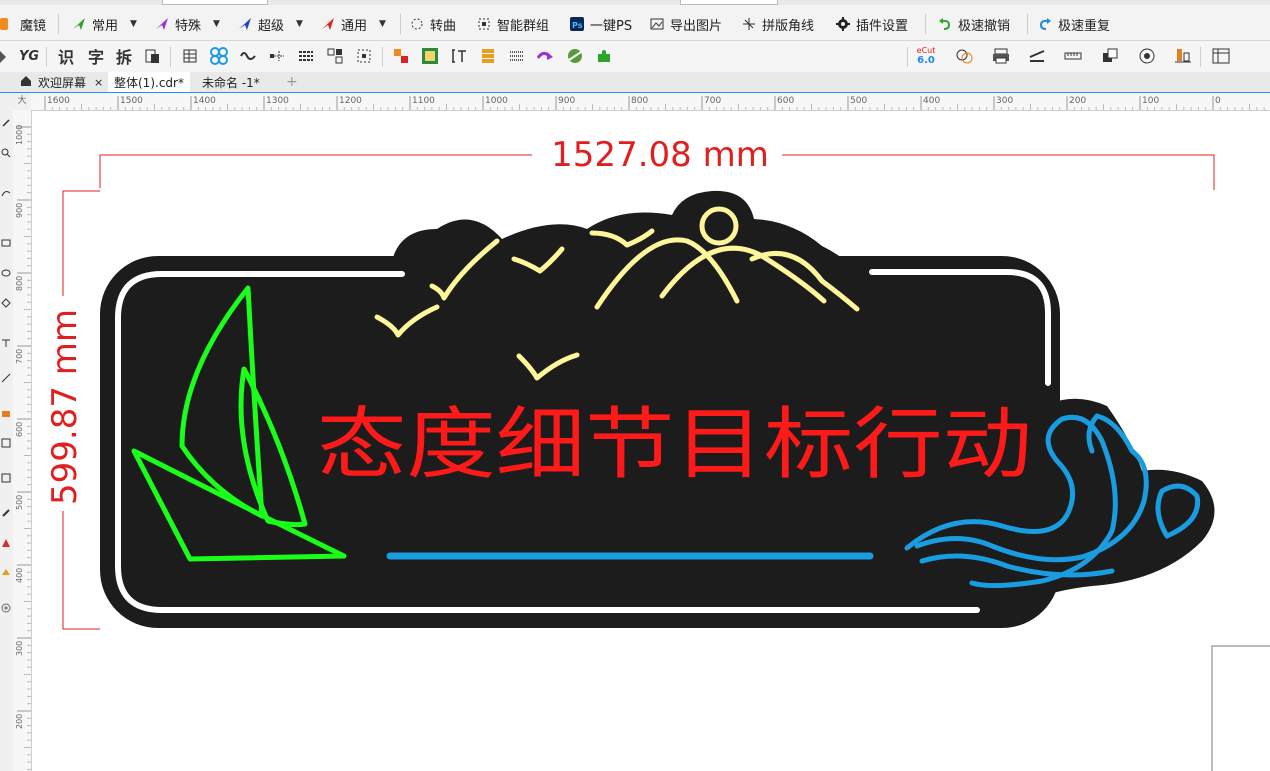 The height and width of the screenshot is (771, 1270). Describe the element at coordinates (423, 101) in the screenshot. I see `ruler-label: 1100` at that location.